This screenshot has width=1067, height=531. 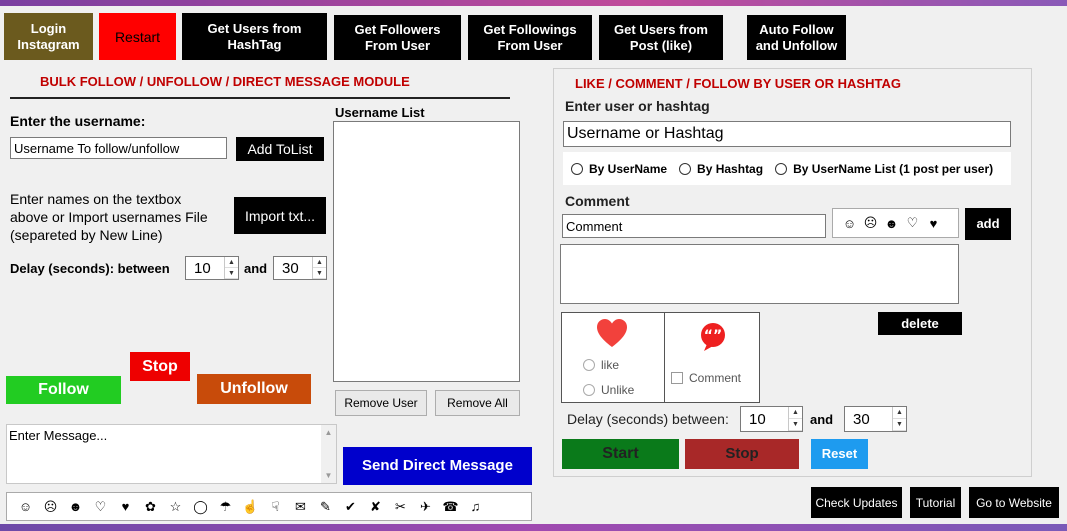 What do you see at coordinates (254, 36) in the screenshot?
I see `get-users-hashtag-button: Get Users from HashTag` at bounding box center [254, 36].